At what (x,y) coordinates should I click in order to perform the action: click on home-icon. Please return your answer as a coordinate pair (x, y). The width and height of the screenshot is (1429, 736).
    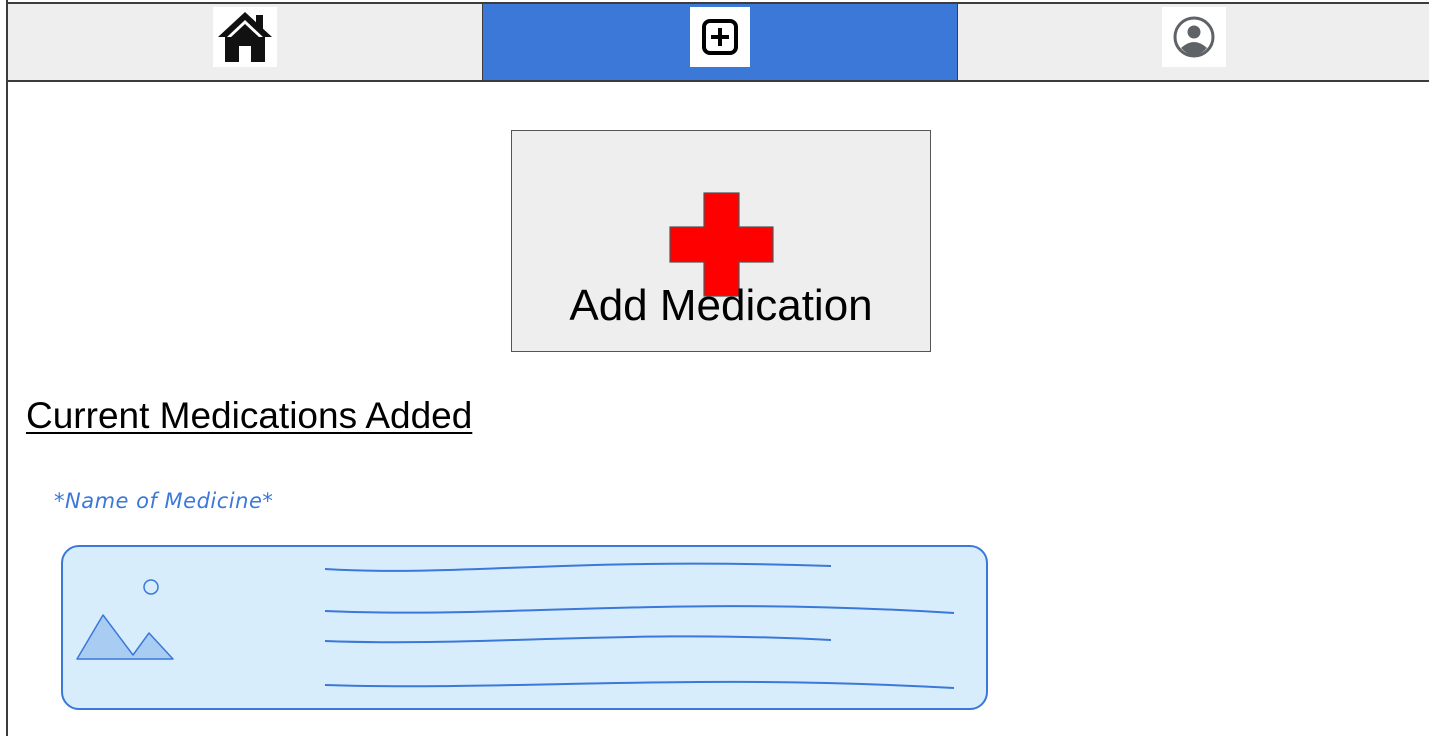
    Looking at the image, I should click on (245, 37).